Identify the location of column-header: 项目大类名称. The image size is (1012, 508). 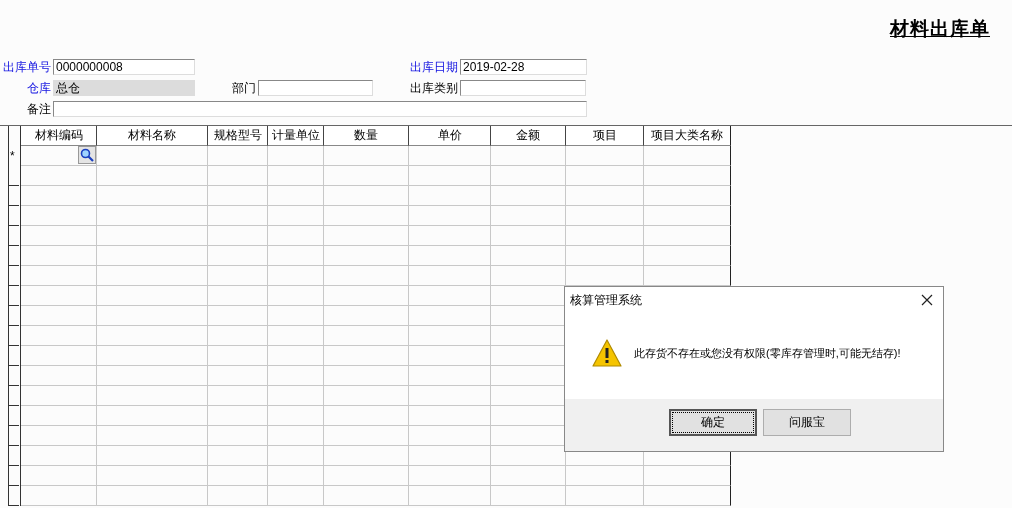
(687, 136).